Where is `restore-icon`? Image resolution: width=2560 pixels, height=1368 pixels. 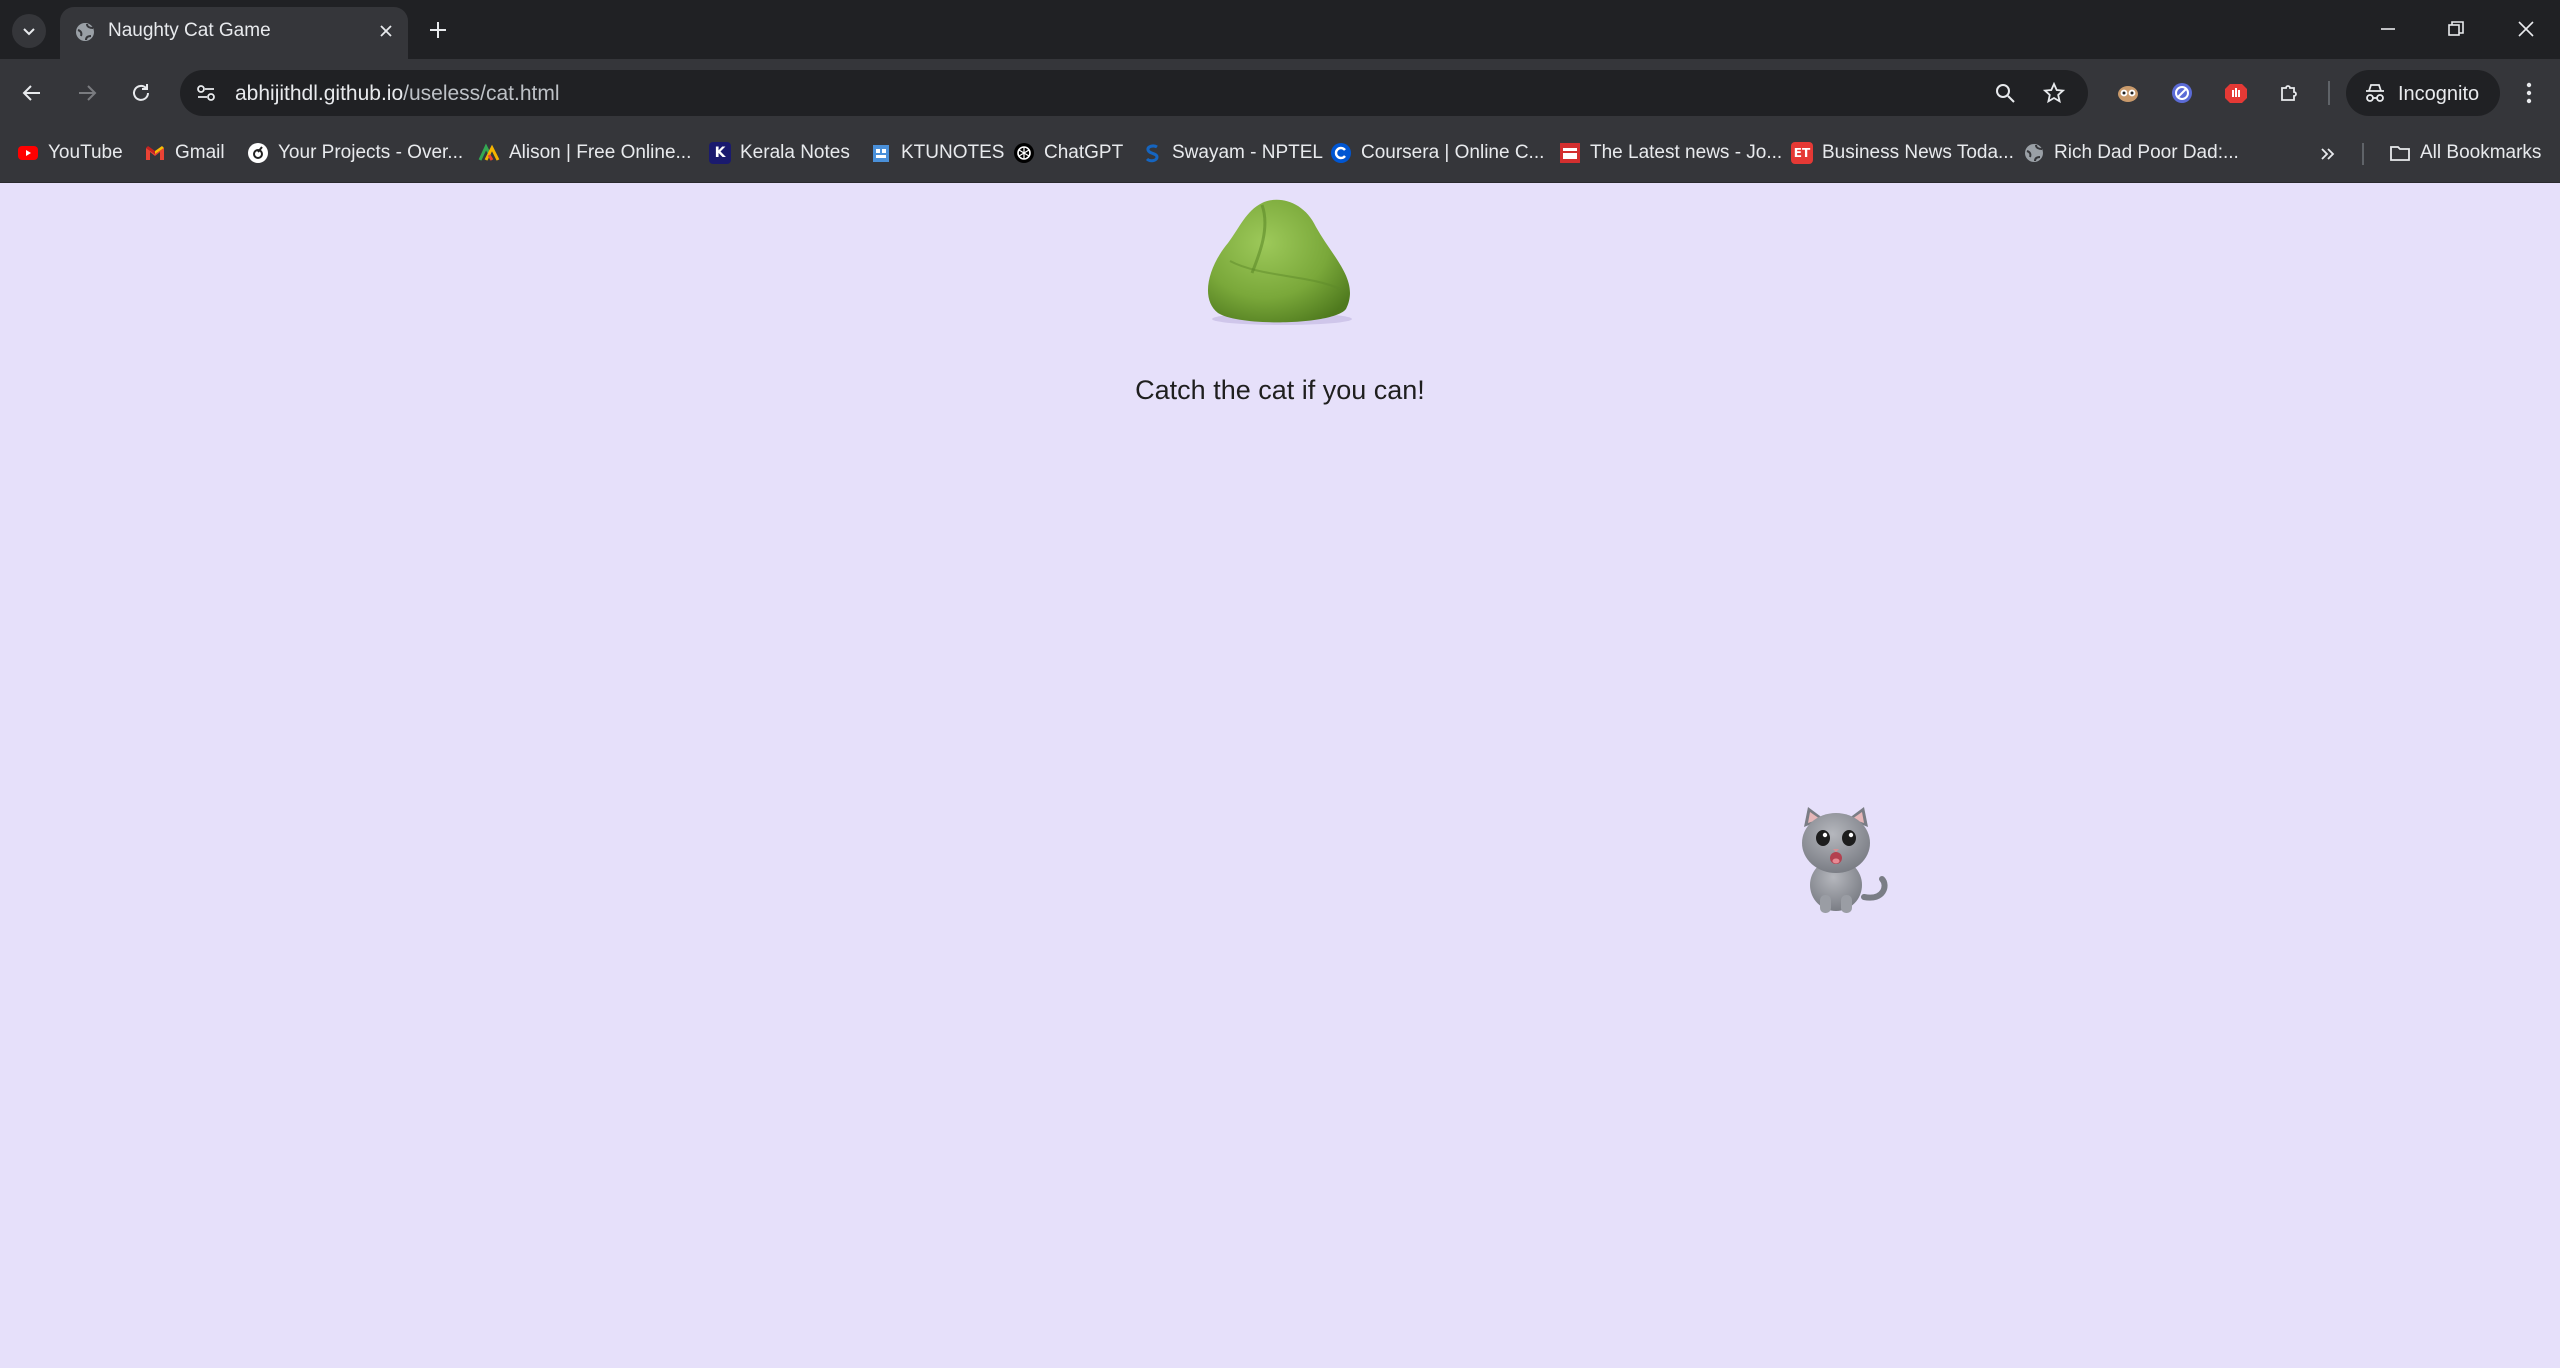
restore-icon is located at coordinates (2456, 28).